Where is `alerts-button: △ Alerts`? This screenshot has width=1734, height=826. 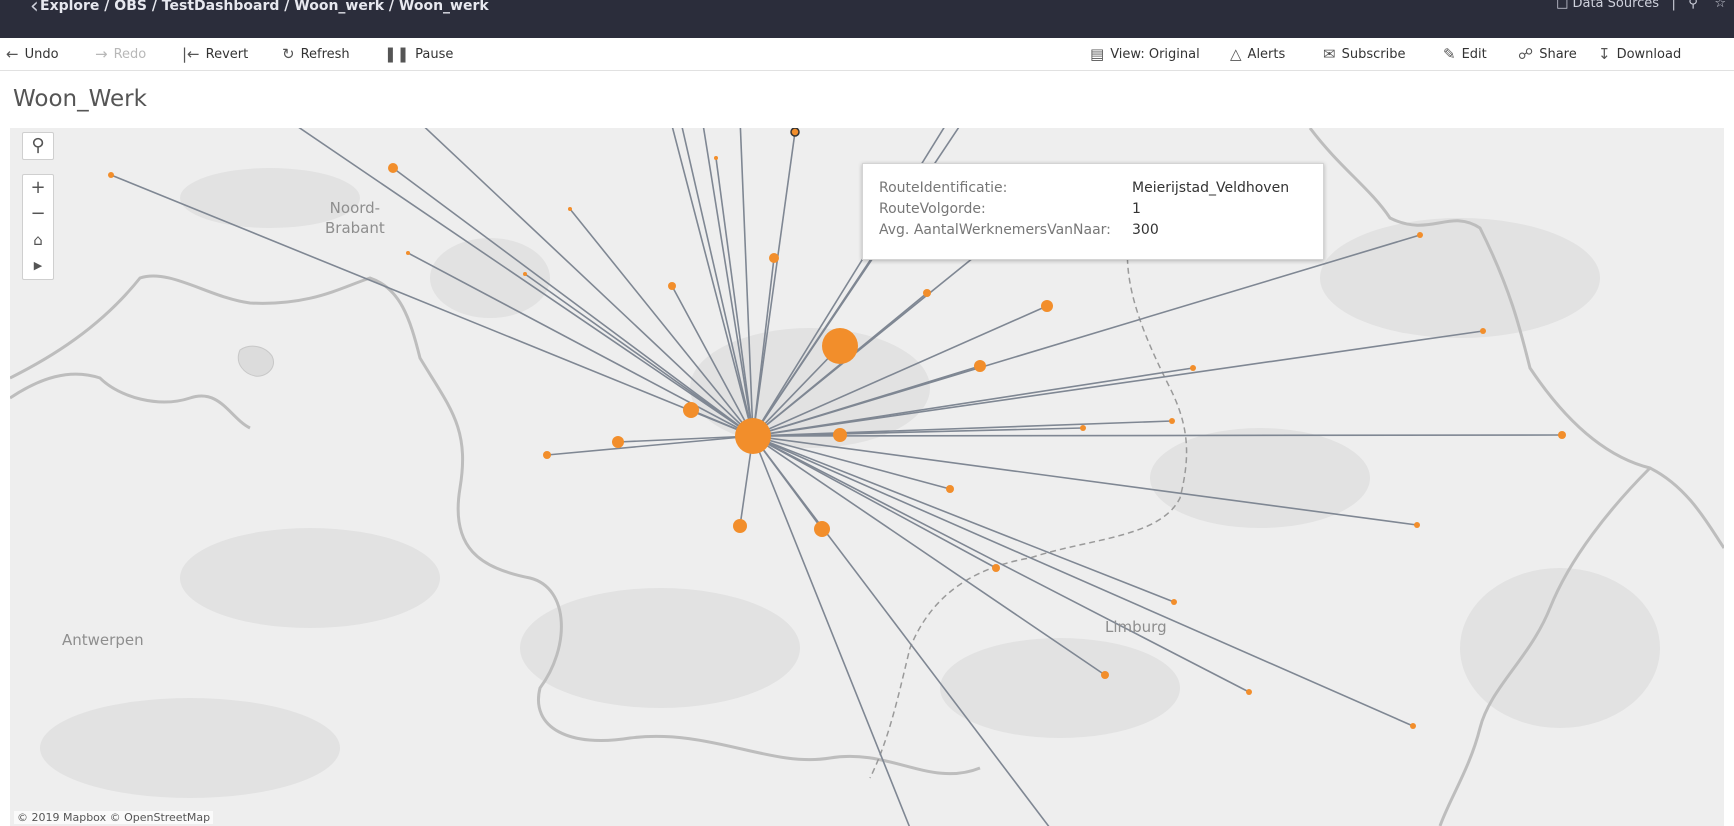
alerts-button: △ Alerts is located at coordinates (1257, 54).